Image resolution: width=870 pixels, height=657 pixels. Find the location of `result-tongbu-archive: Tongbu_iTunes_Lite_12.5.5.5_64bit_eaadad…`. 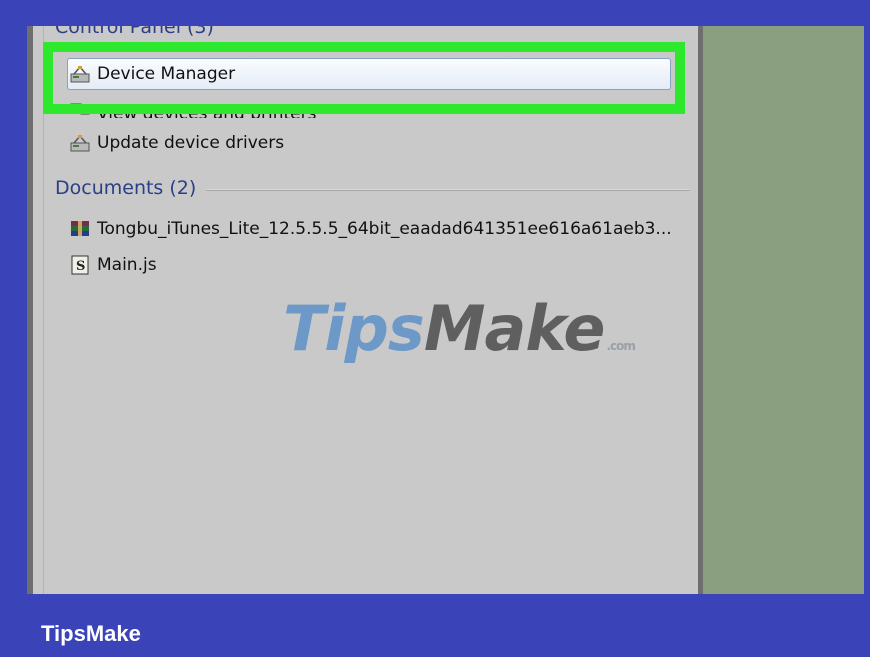

result-tongbu-archive: Tongbu_iTunes_Lite_12.5.5.5_64bit_eaadad… is located at coordinates (370, 229).